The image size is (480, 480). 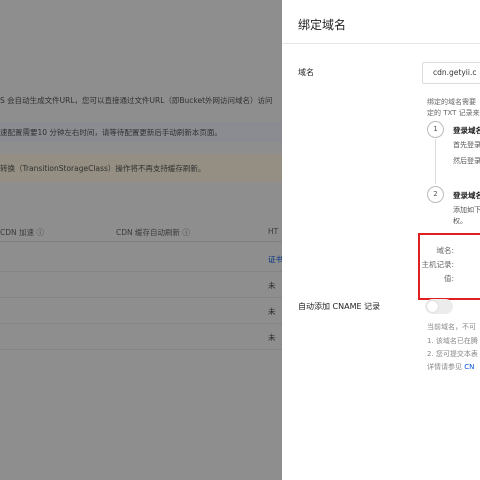 What do you see at coordinates (466, 161) in the screenshot?
I see `step-1-text-2: 然后登录` at bounding box center [466, 161].